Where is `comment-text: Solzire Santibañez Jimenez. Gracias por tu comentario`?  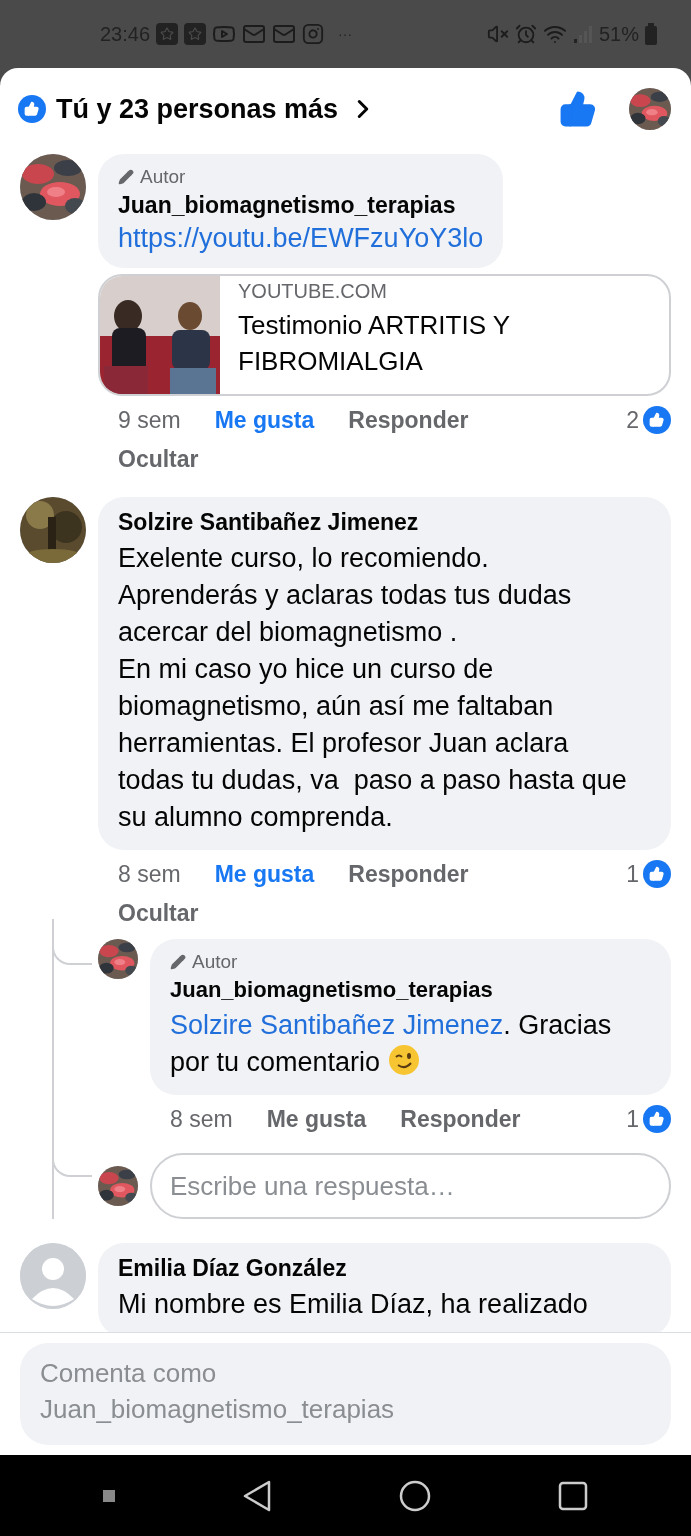 comment-text: Solzire Santibañez Jimenez. Gracias por tu comentario is located at coordinates (391, 1044).